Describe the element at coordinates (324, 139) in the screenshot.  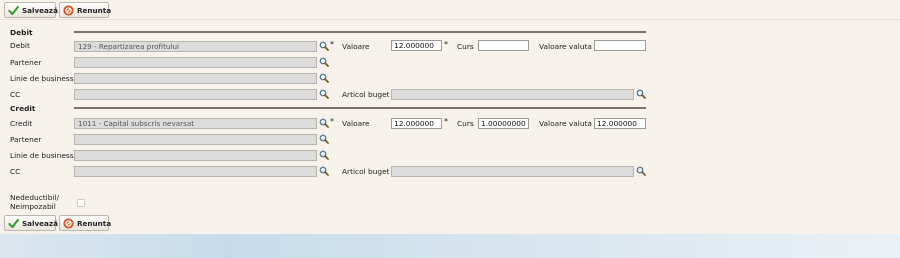
I see `credit-partner-lookup-icon` at that location.